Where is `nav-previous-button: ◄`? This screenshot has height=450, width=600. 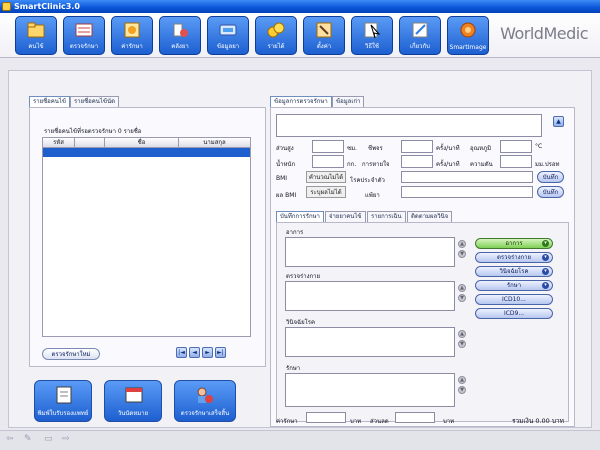
nav-previous-button: ◄ is located at coordinates (194, 352).